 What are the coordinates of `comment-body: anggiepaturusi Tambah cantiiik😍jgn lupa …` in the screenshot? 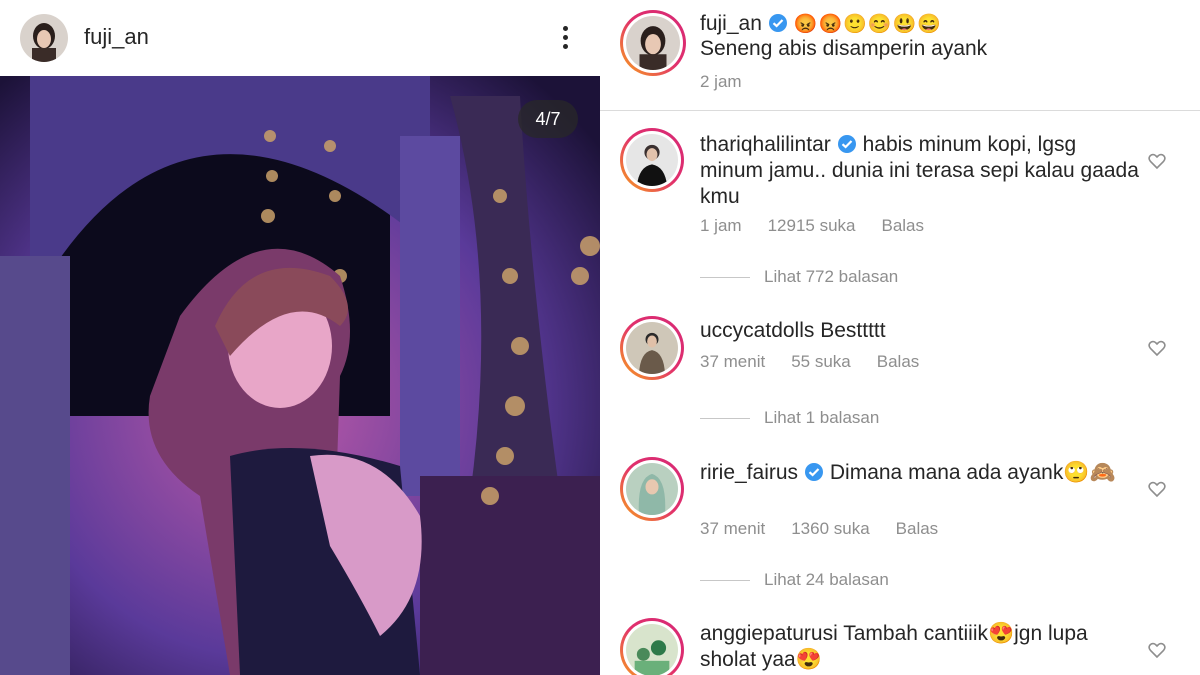 It's located at (920, 647).